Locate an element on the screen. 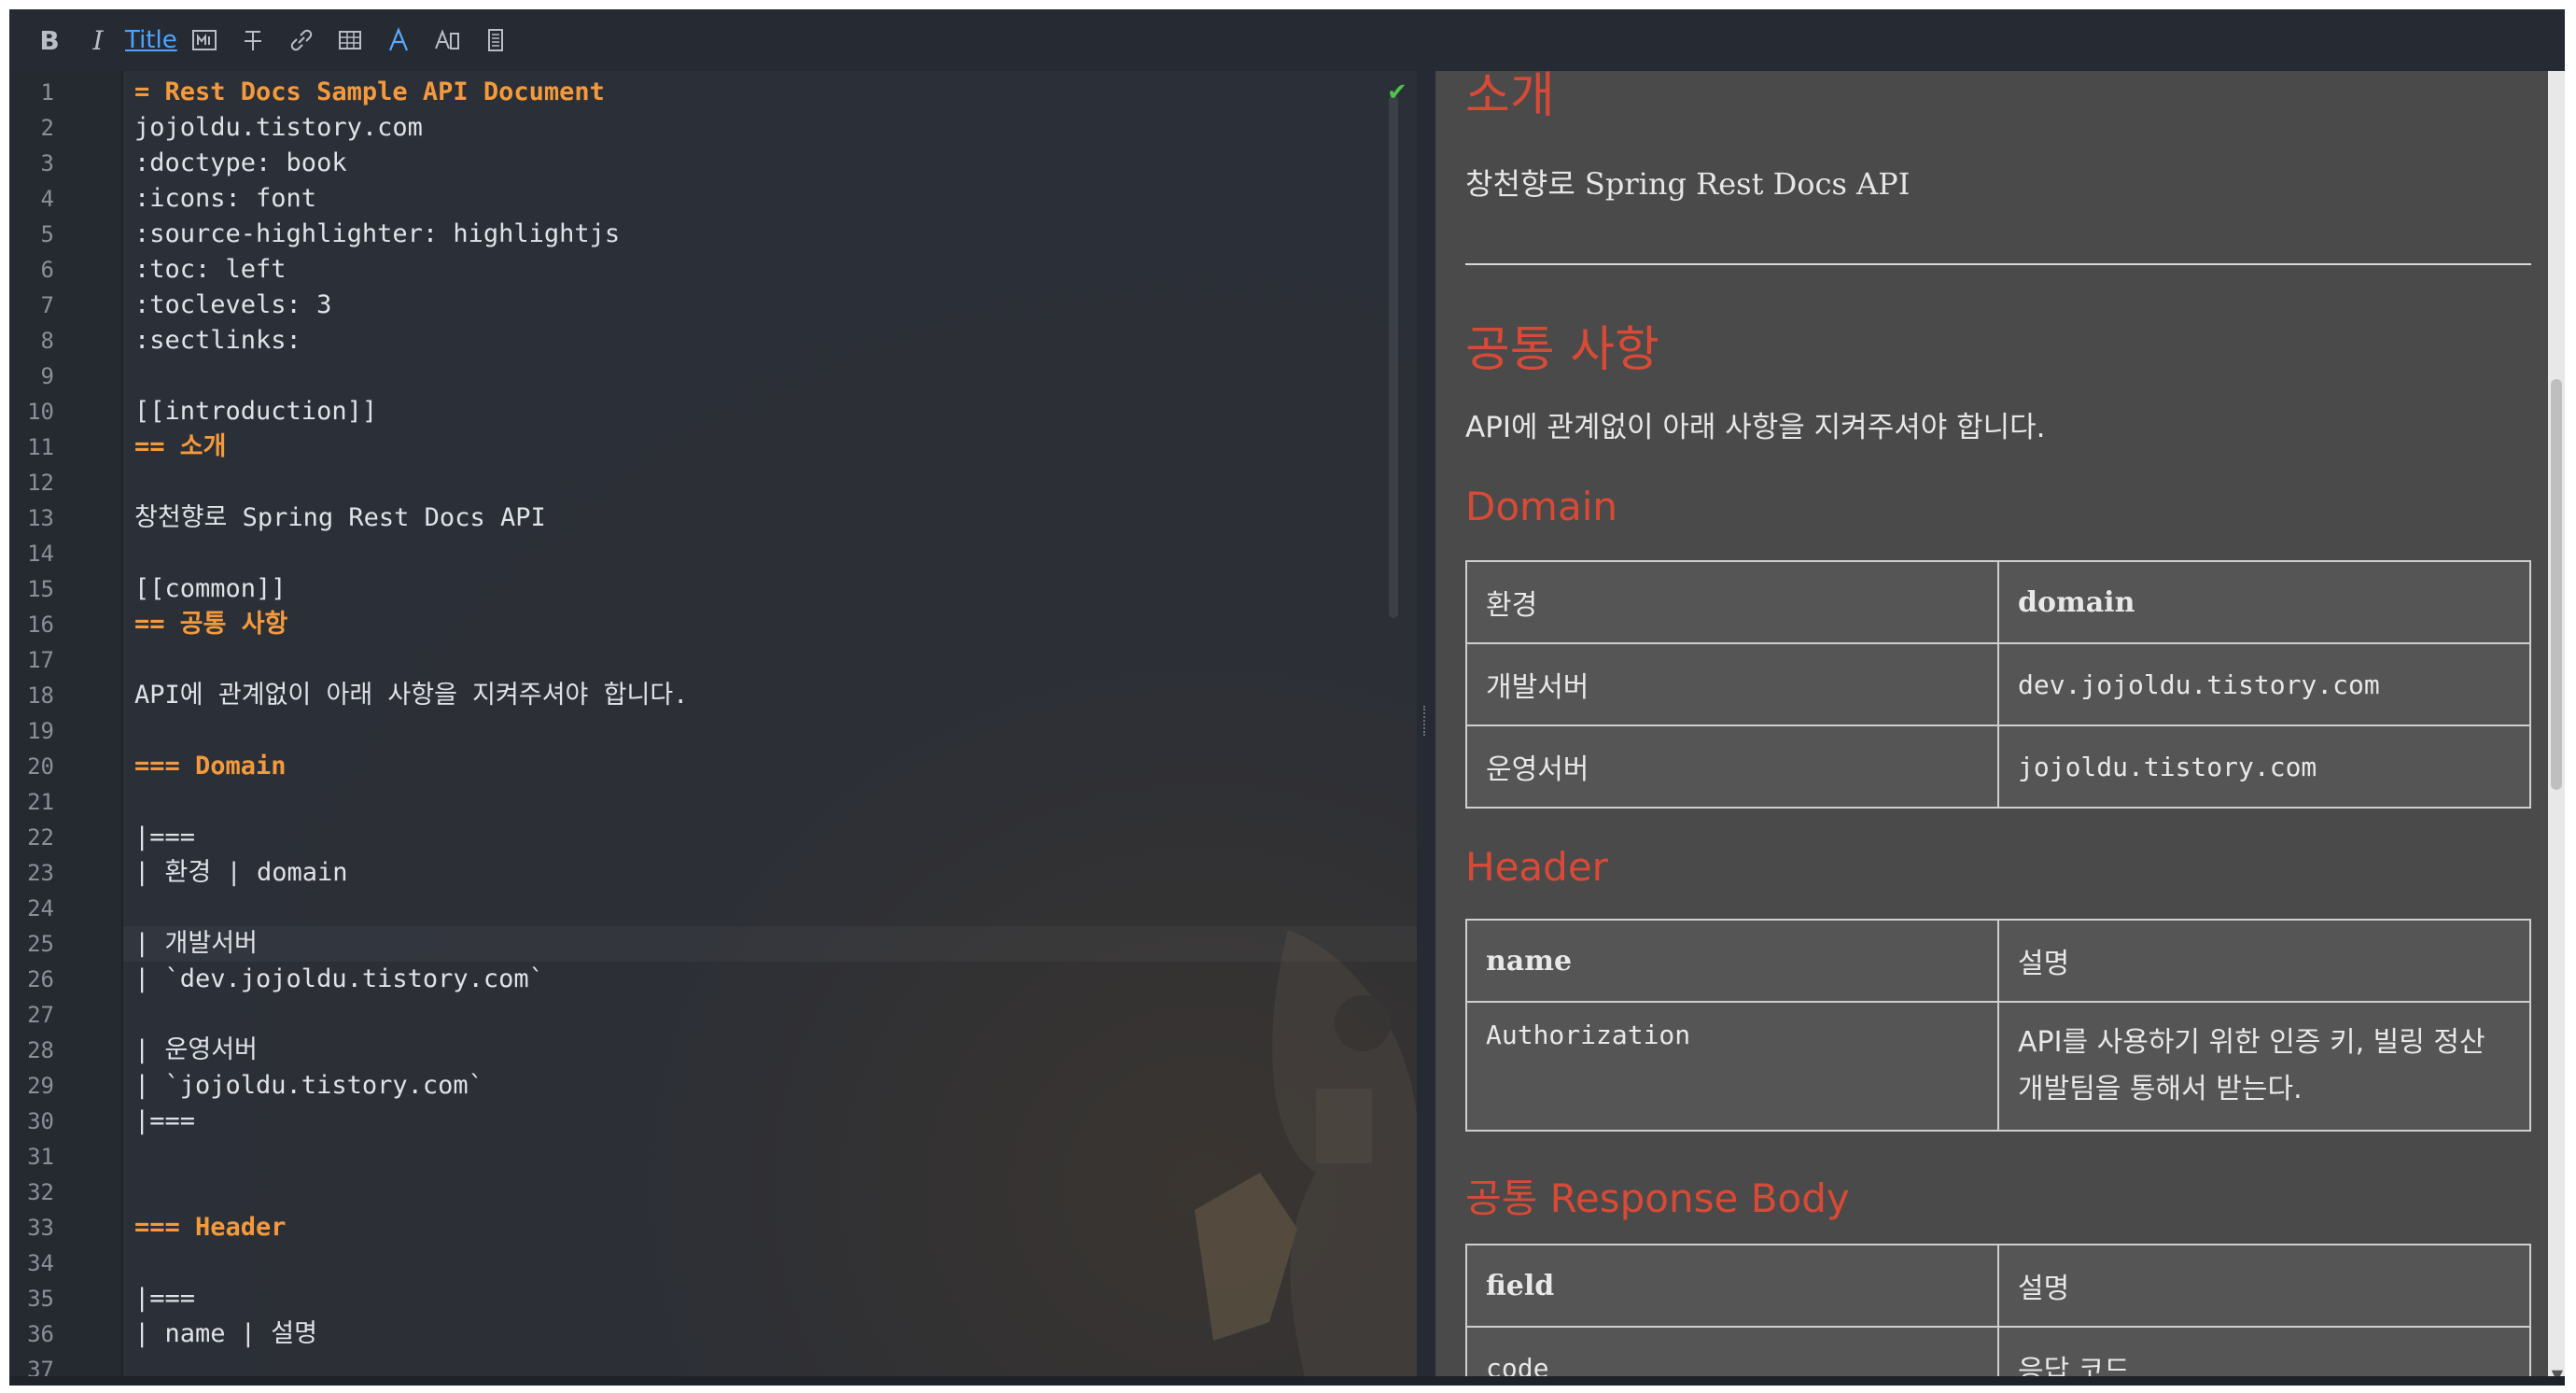 The width and height of the screenshot is (2576, 1393). monospace-button is located at coordinates (204, 40).